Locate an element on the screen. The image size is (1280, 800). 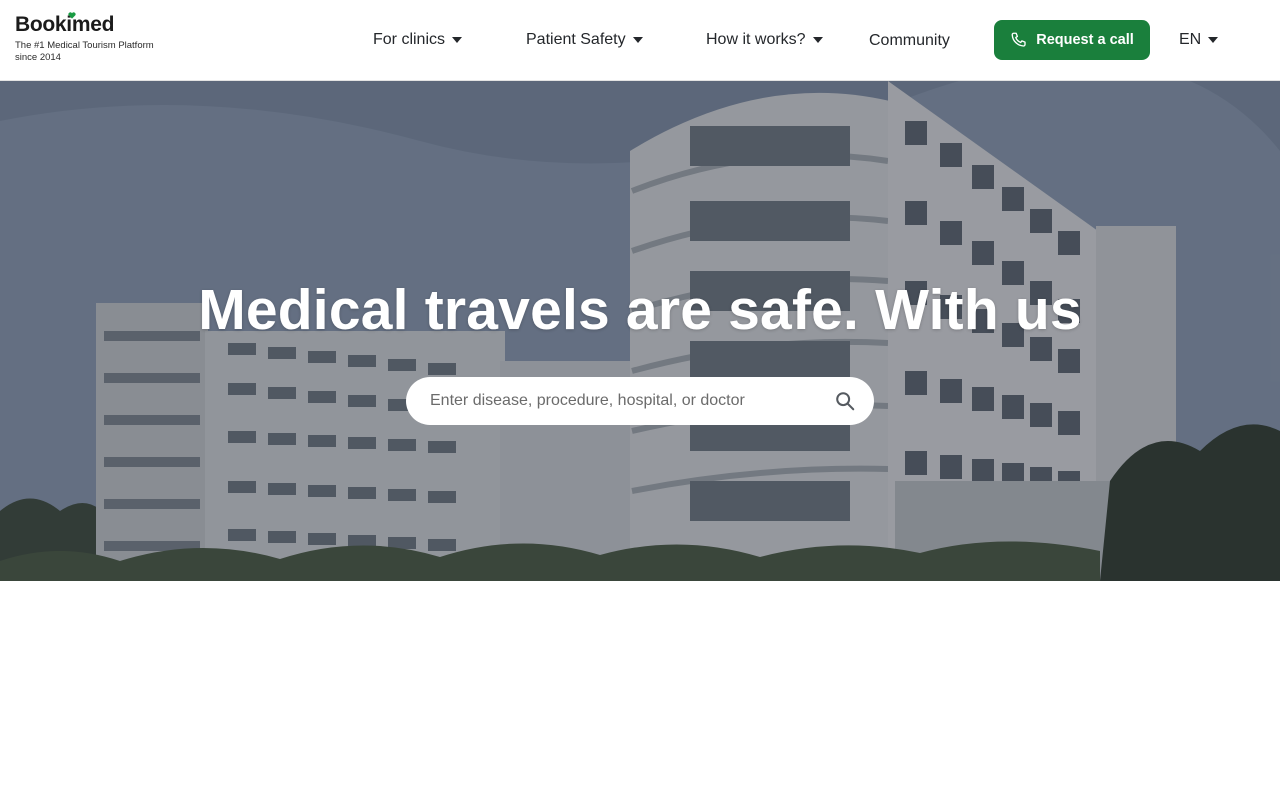
nav-for-clinics: For clinics is located at coordinates (418, 40).